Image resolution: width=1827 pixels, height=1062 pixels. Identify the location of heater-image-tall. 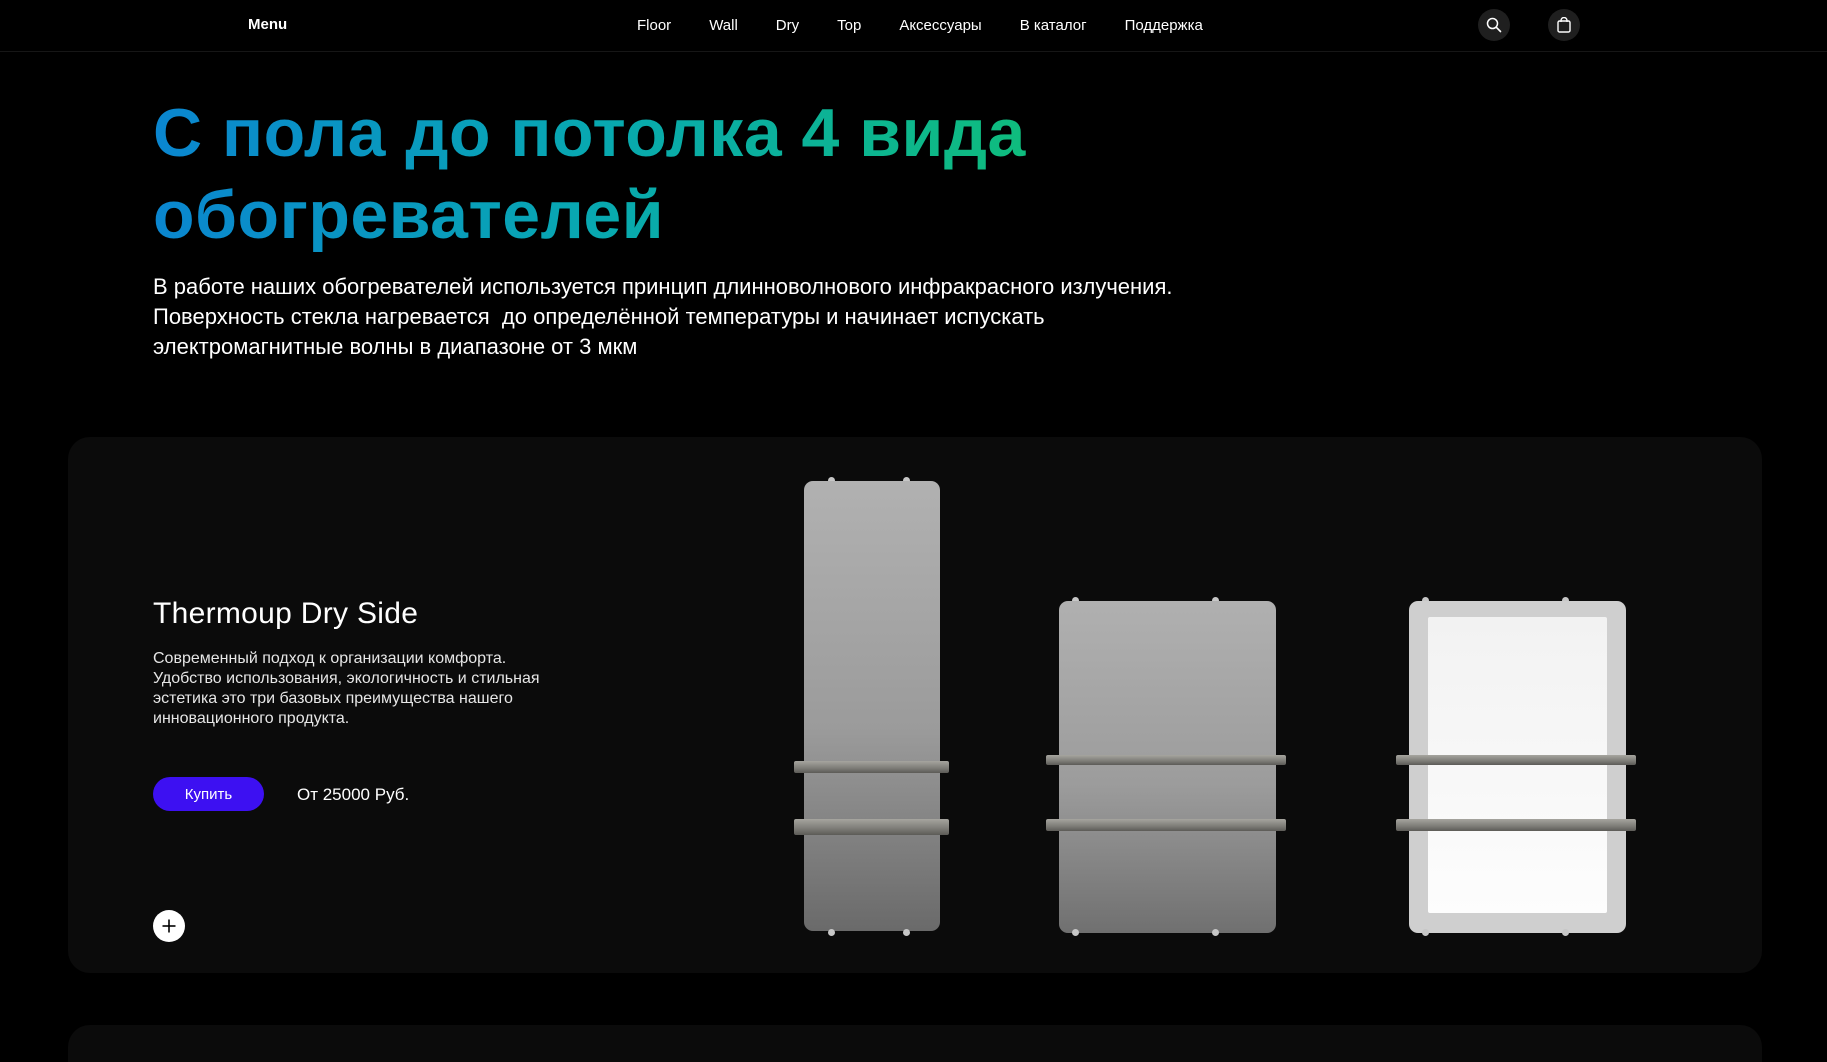
(872, 706).